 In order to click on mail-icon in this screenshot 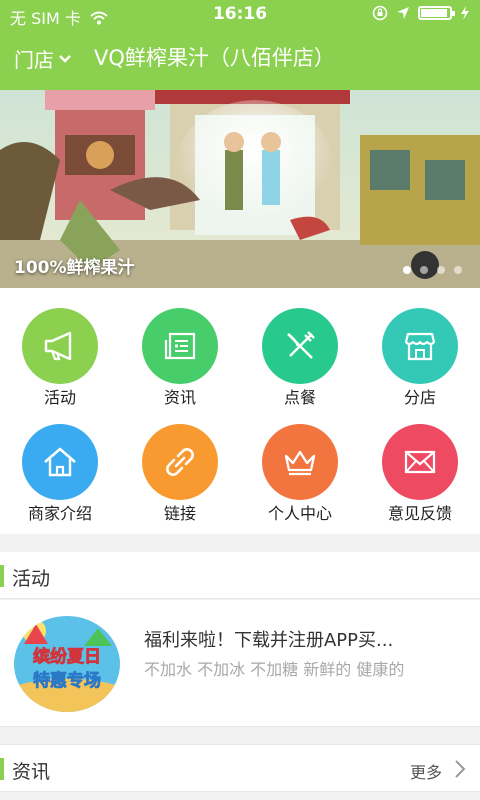, I will do `click(420, 462)`.